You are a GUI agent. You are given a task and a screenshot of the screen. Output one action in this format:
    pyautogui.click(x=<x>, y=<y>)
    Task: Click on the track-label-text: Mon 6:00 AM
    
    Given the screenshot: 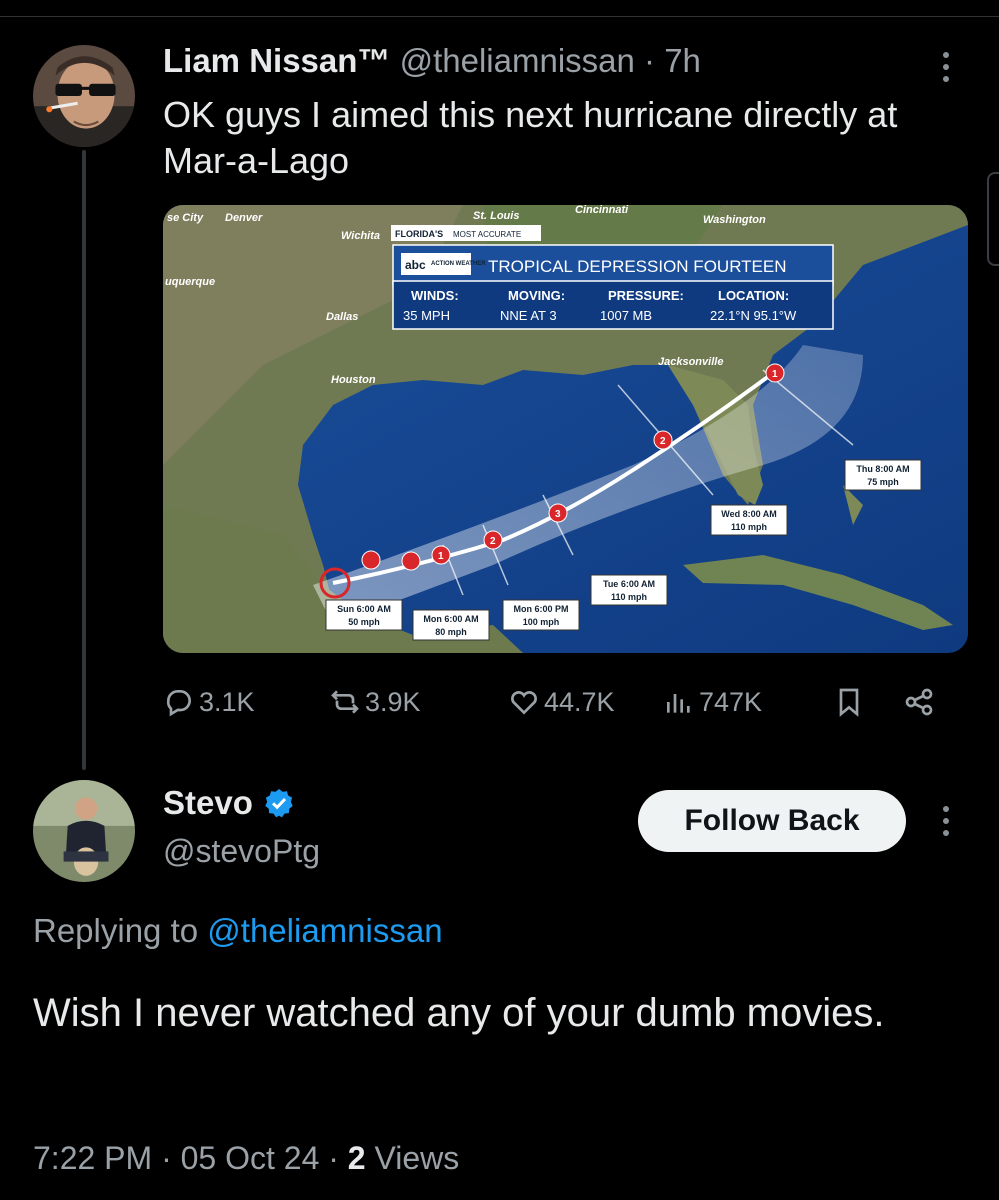 What is the action you would take?
    pyautogui.click(x=450, y=619)
    